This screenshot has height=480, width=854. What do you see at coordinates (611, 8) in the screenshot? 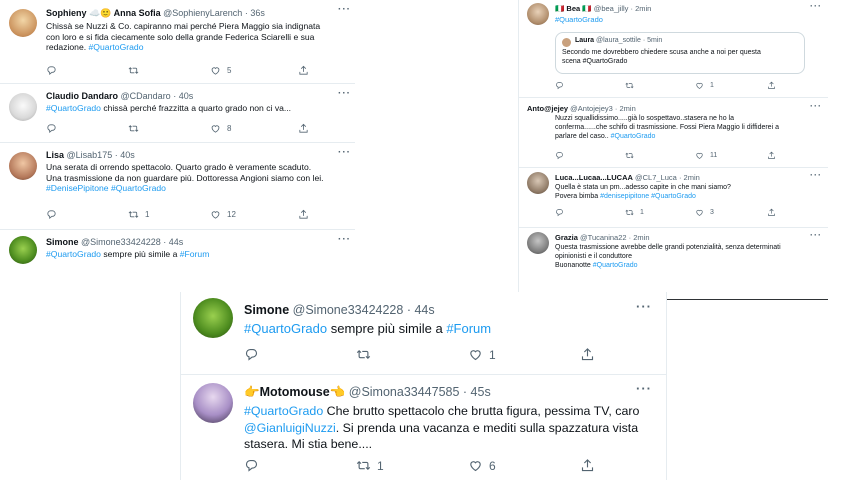
I see `tweet-handle: @bea_jilly` at bounding box center [611, 8].